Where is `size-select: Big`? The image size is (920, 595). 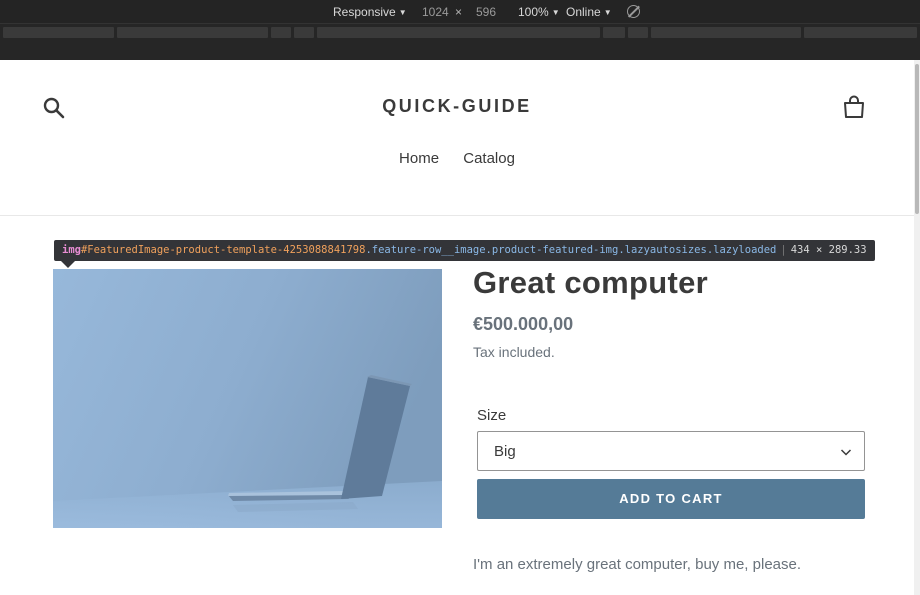 size-select: Big is located at coordinates (671, 451).